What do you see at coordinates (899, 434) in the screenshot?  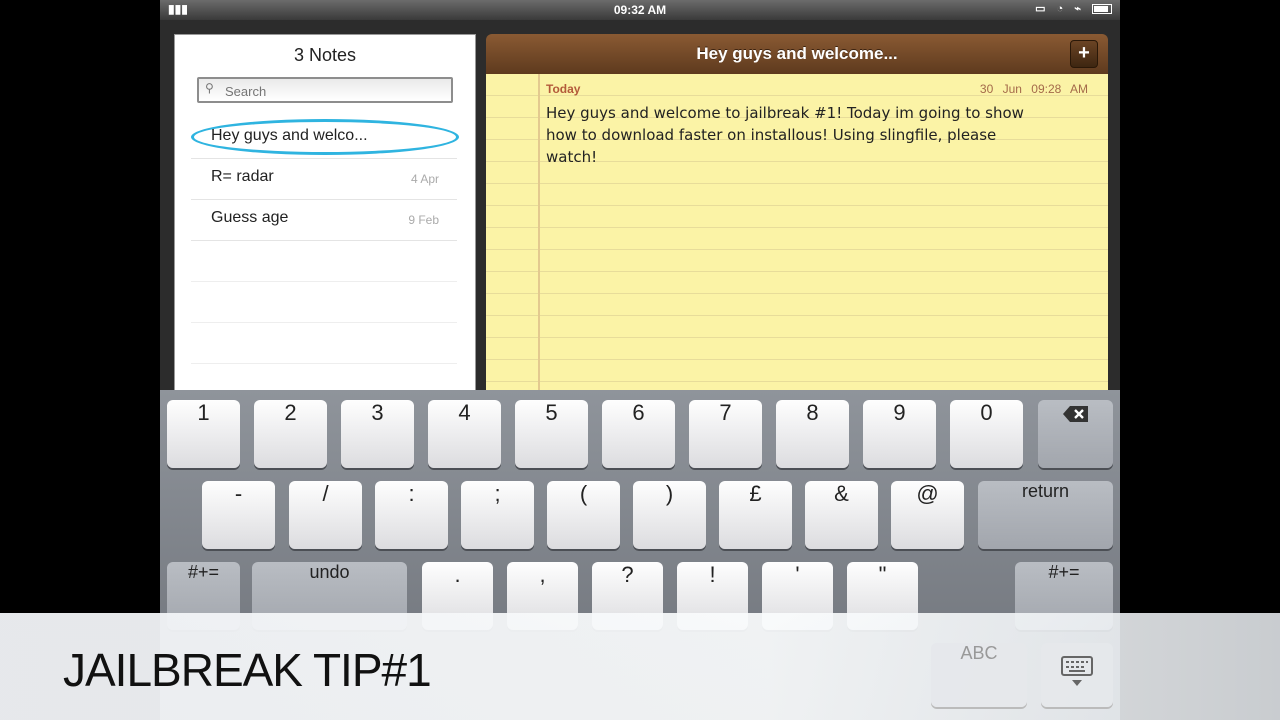 I see `key-9: 9` at bounding box center [899, 434].